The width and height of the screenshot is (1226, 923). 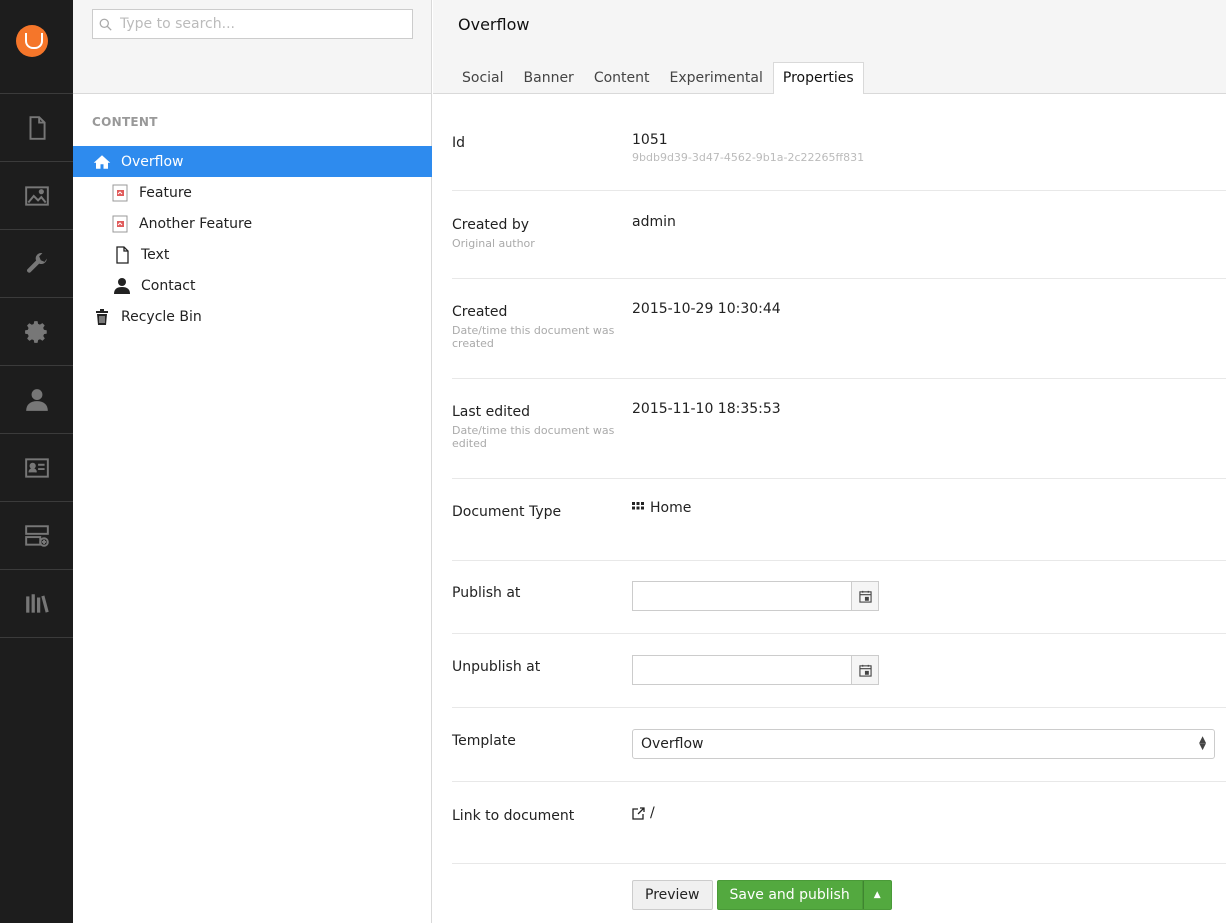 I want to click on unpublish-at-datepicker, so click(x=755, y=670).